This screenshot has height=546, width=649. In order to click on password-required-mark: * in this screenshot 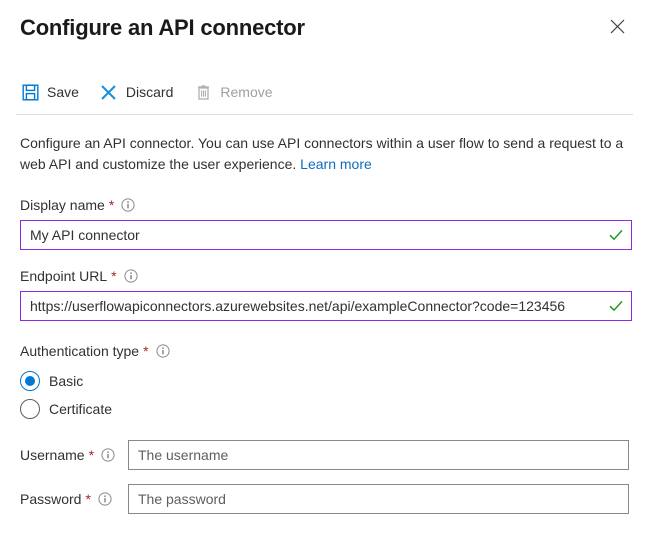, I will do `click(88, 499)`.